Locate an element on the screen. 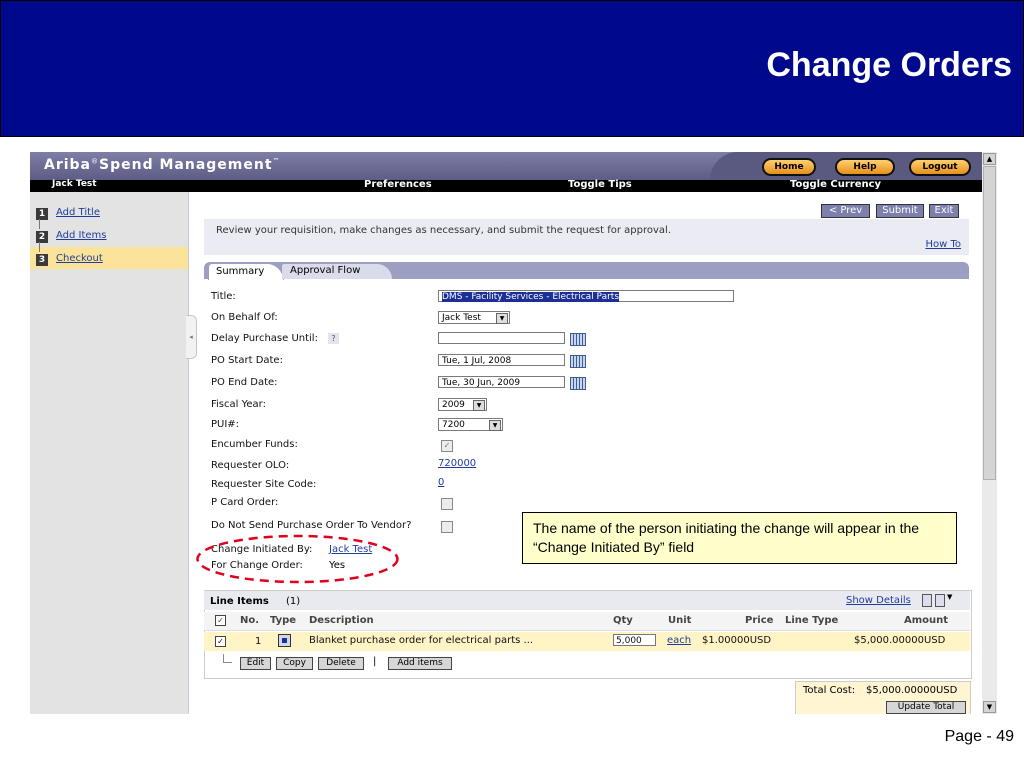 This screenshot has height=768, width=1024. col-type: Type is located at coordinates (283, 620).